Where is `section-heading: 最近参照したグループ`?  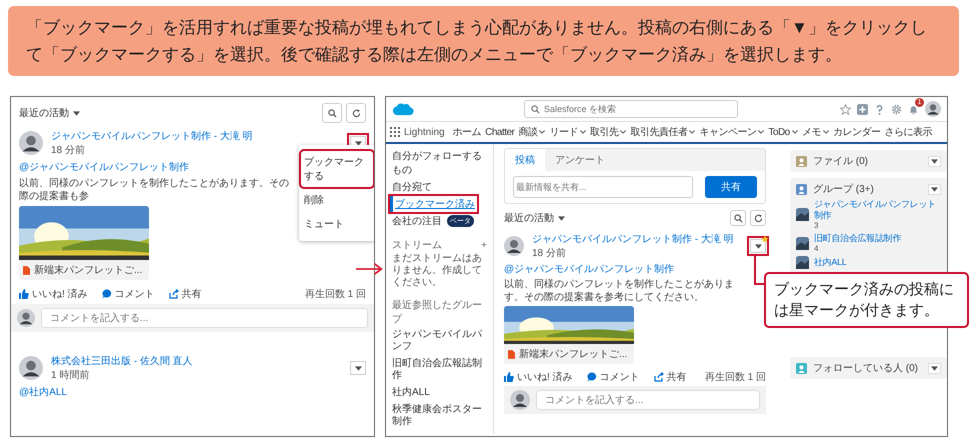 section-heading: 最近参照したグループ is located at coordinates (437, 312).